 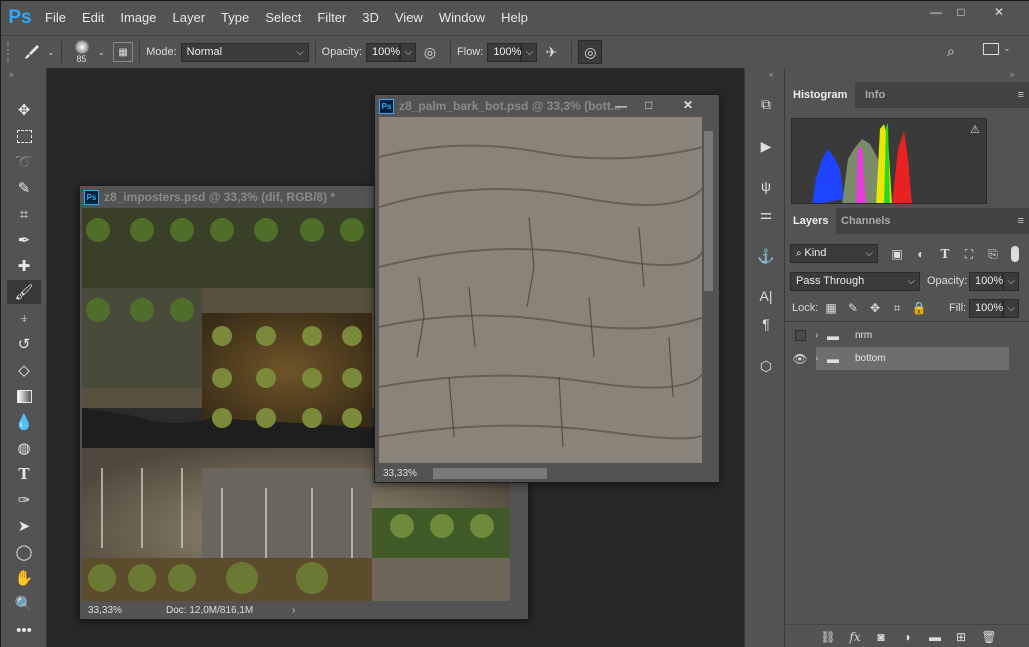 What do you see at coordinates (999, 12) in the screenshot?
I see `close-button: ✕` at bounding box center [999, 12].